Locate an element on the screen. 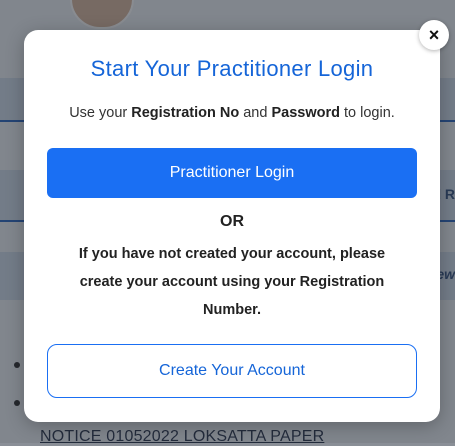  create-account-button: Create Your Account is located at coordinates (232, 371).